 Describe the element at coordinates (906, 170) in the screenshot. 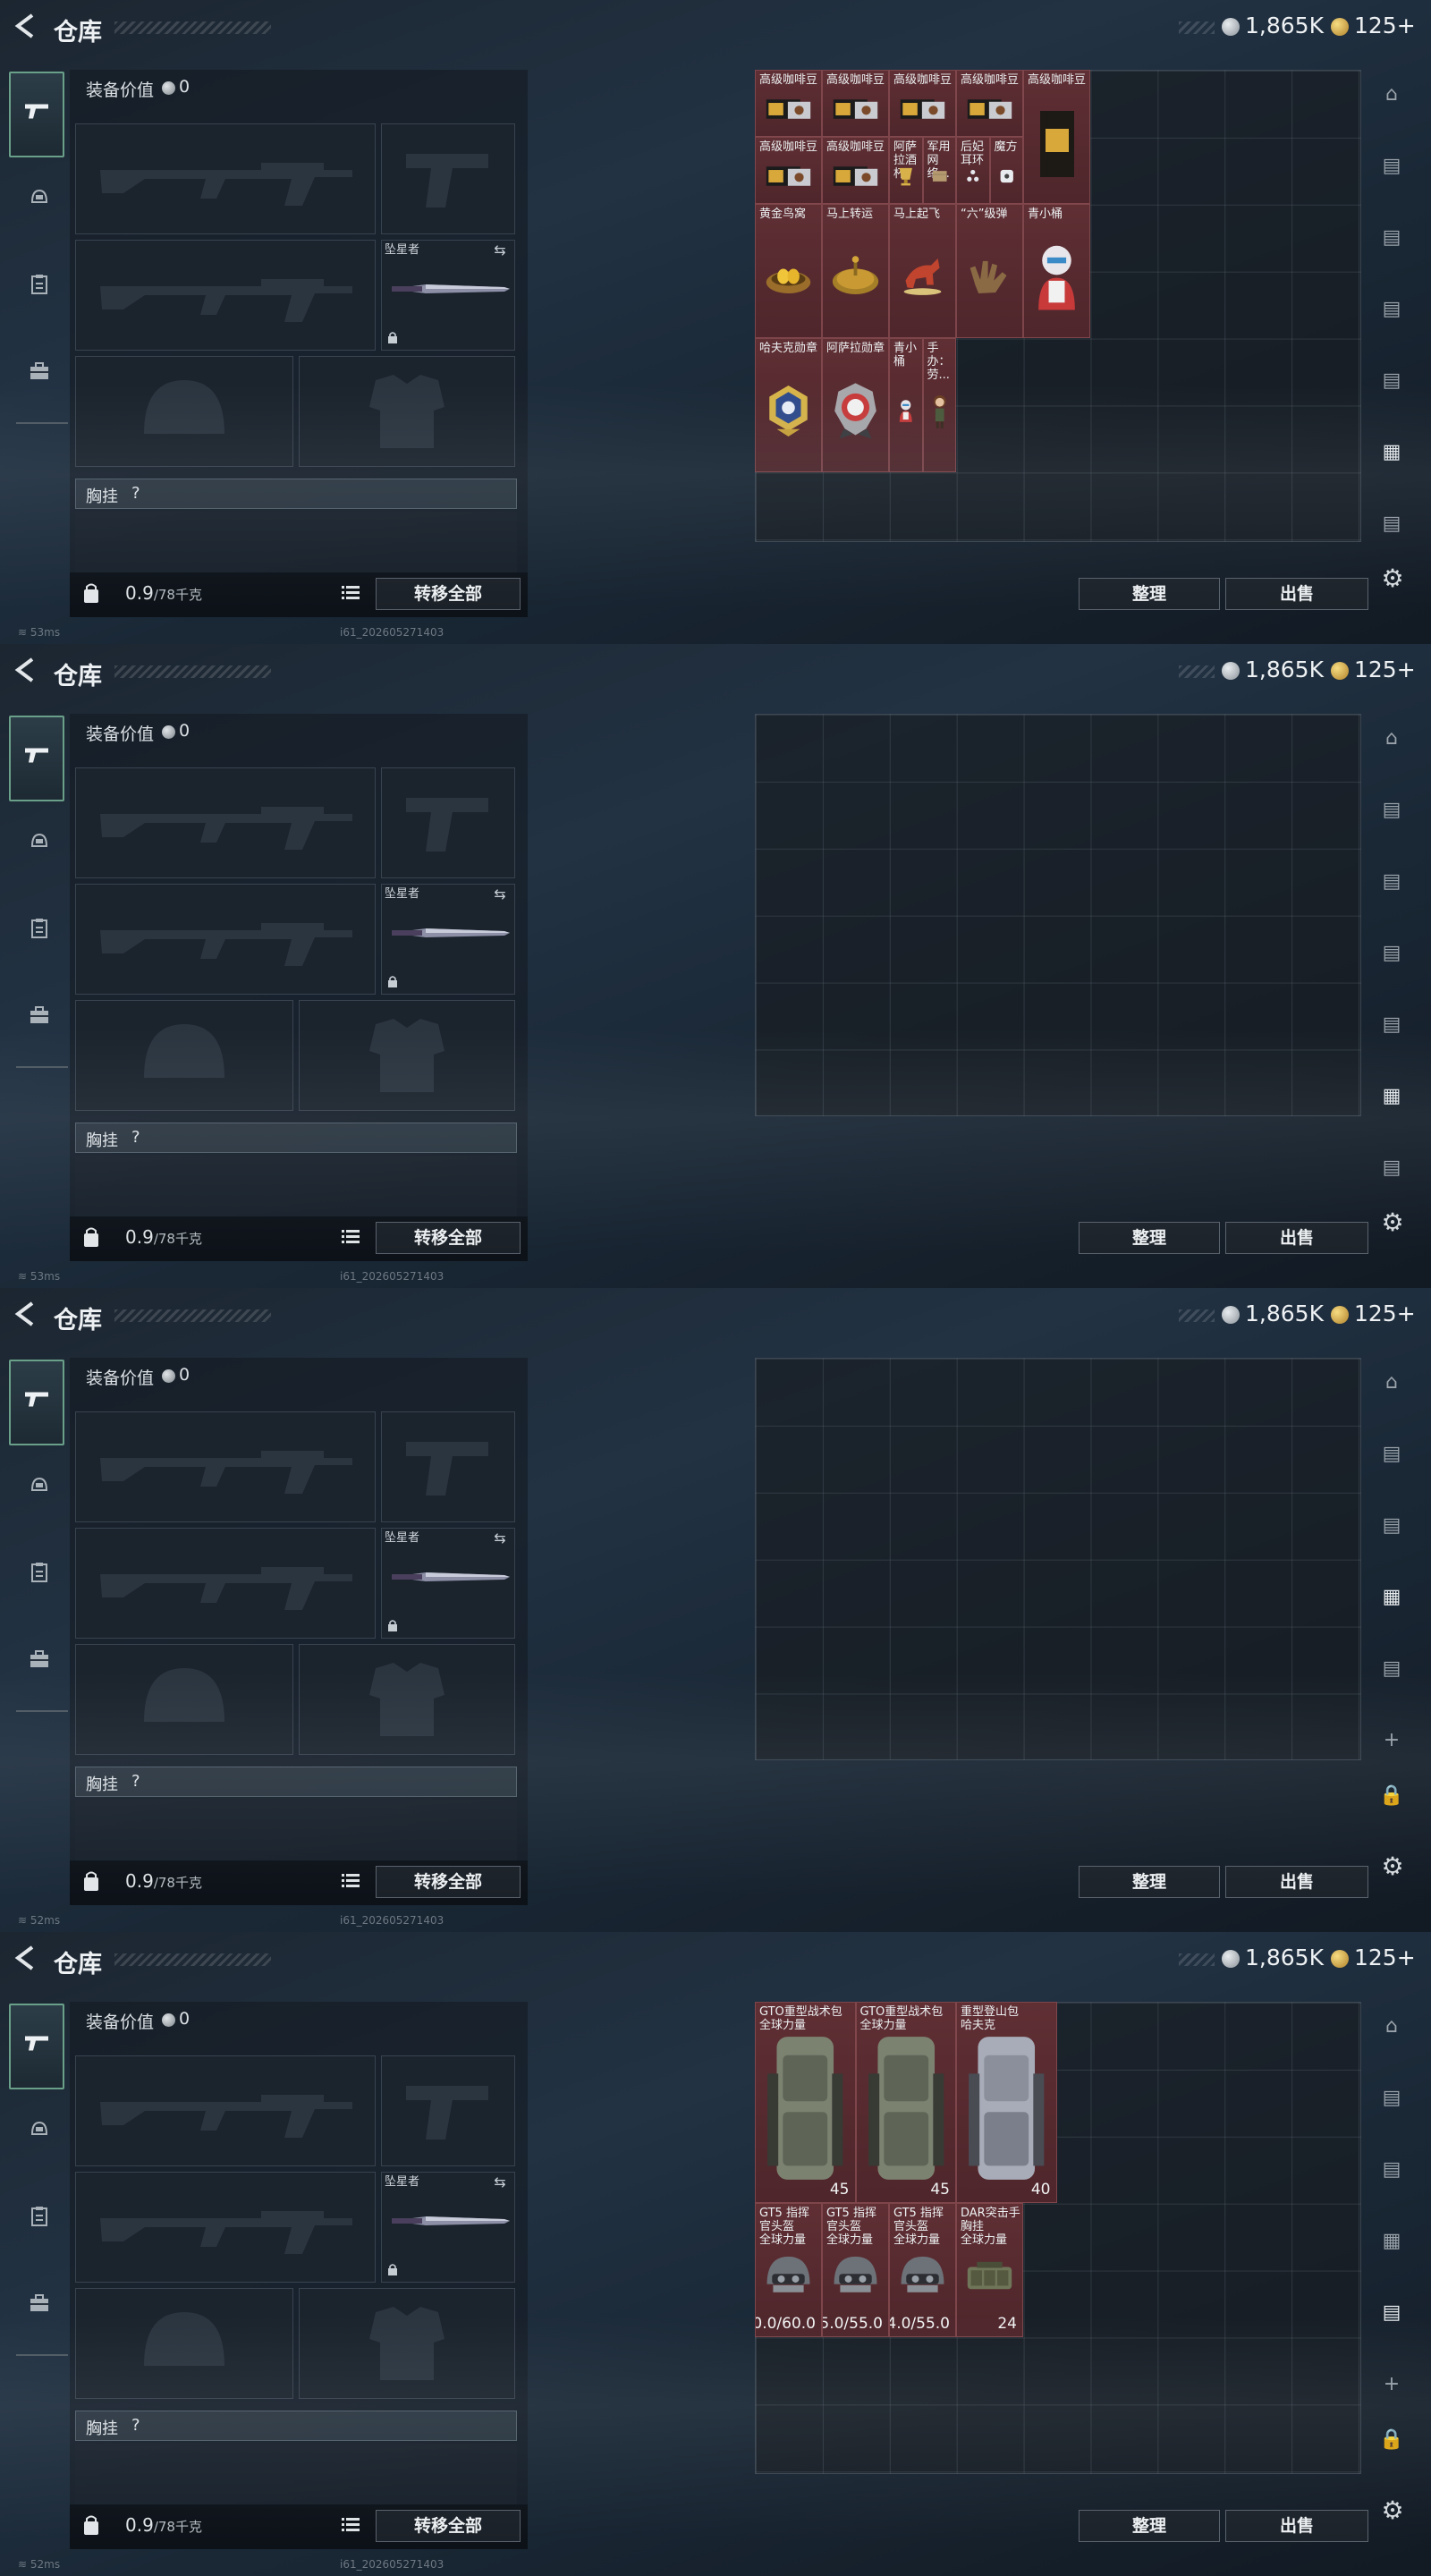

I see `storage-item: 阿萨拉酒杯` at that location.